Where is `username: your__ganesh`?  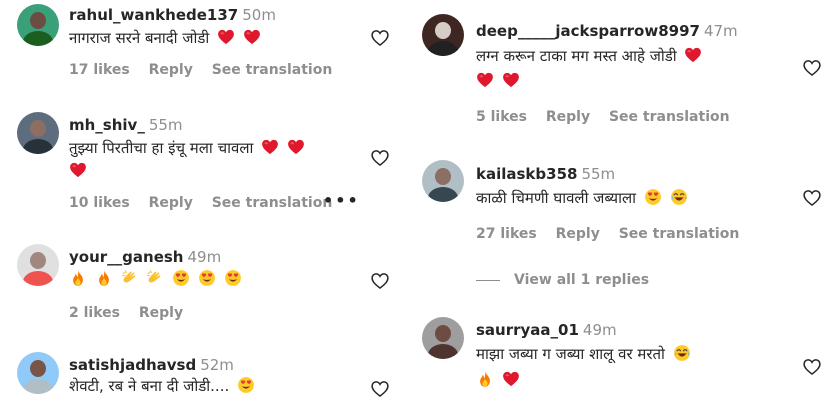 username: your__ganesh is located at coordinates (126, 257).